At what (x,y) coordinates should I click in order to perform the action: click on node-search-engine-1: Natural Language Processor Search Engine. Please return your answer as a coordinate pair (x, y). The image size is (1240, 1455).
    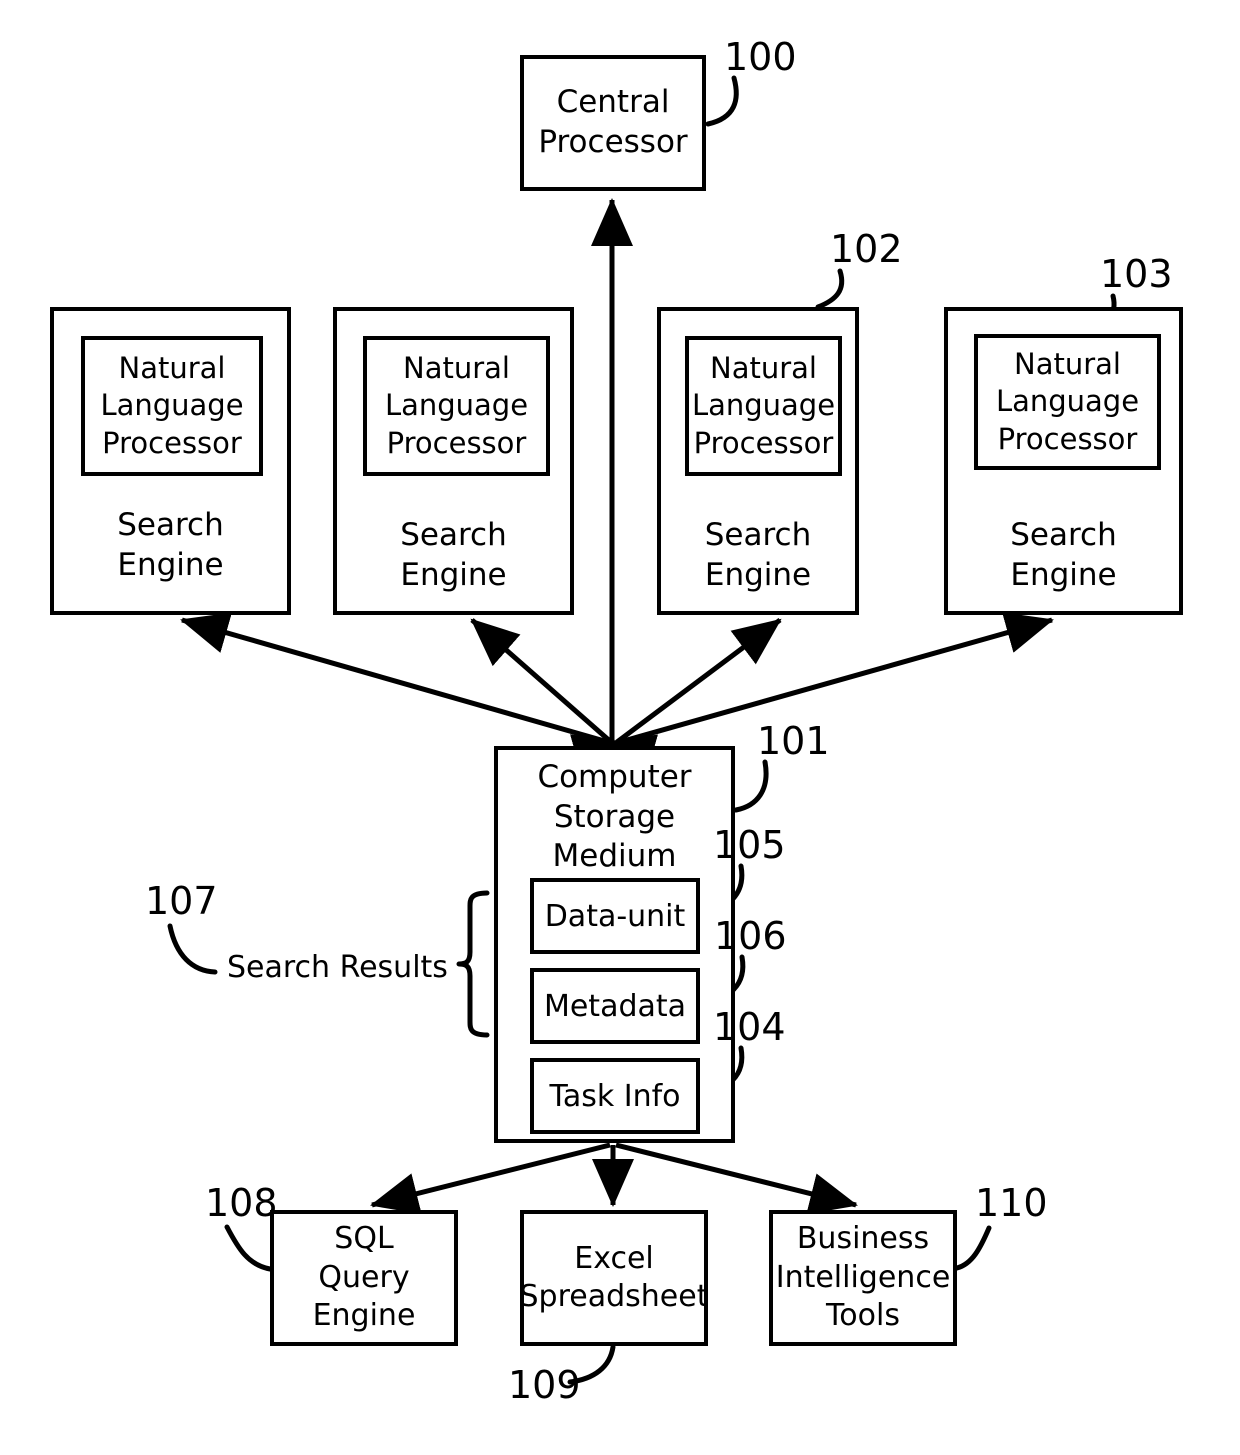
    Looking at the image, I should click on (170, 461).